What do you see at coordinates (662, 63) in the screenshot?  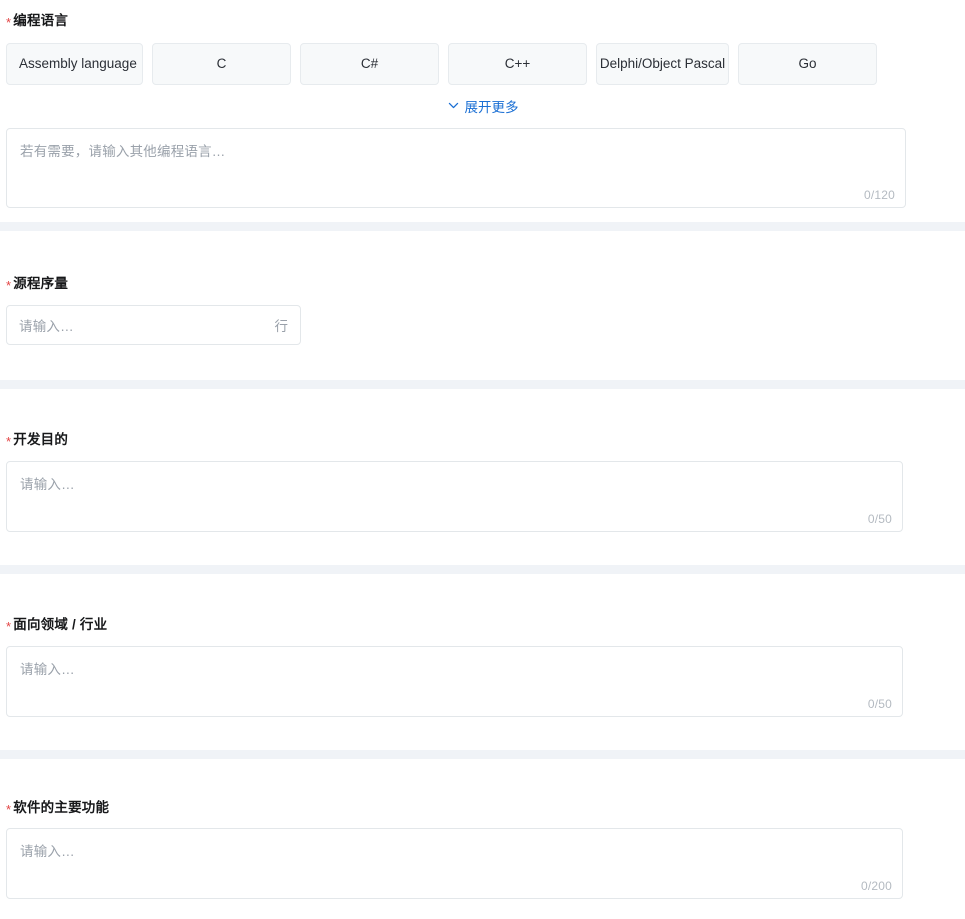 I see `chip-delphi-object-pascal: Delphi/Object Pascal` at bounding box center [662, 63].